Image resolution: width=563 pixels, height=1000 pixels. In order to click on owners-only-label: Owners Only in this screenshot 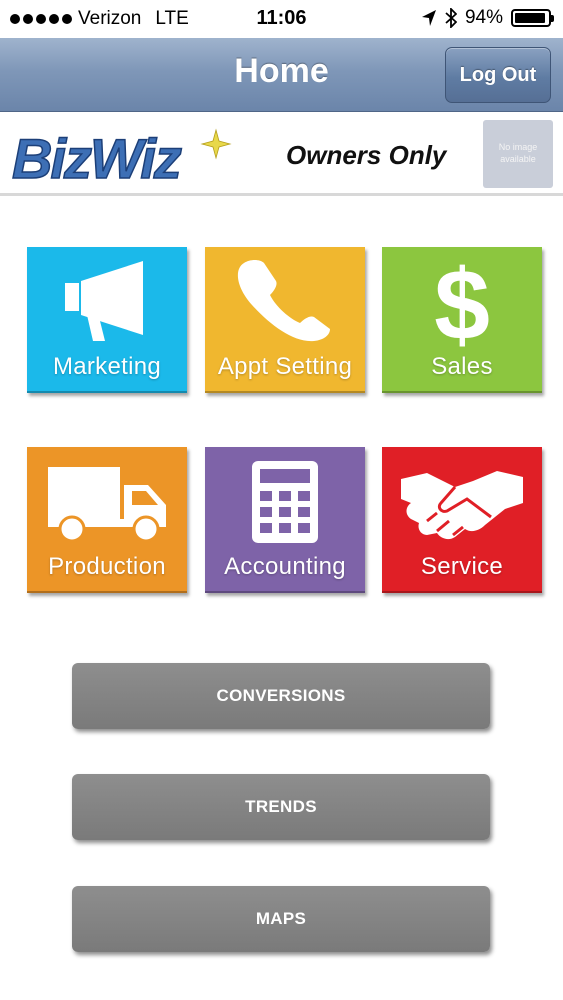, I will do `click(366, 155)`.